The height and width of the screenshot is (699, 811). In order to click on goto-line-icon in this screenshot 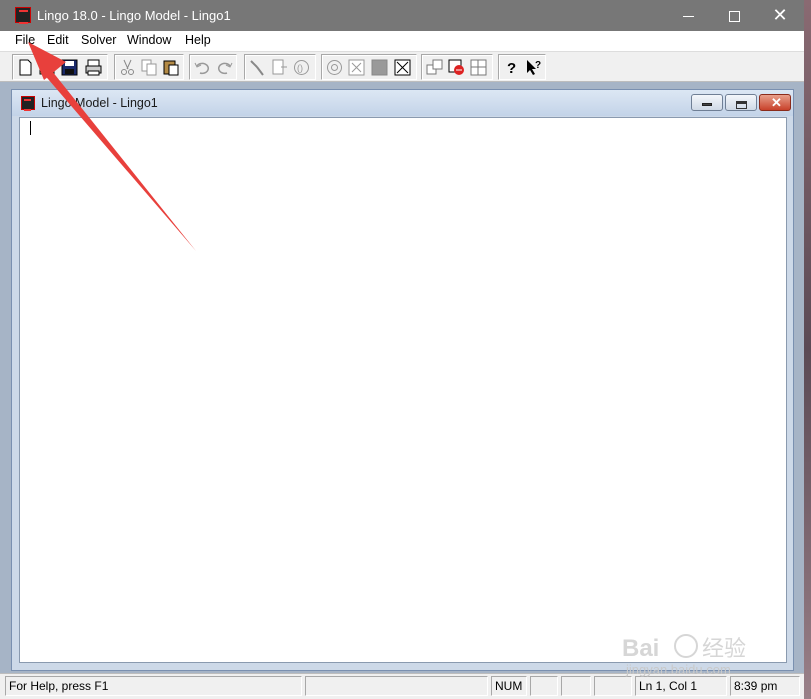, I will do `click(279, 67)`.